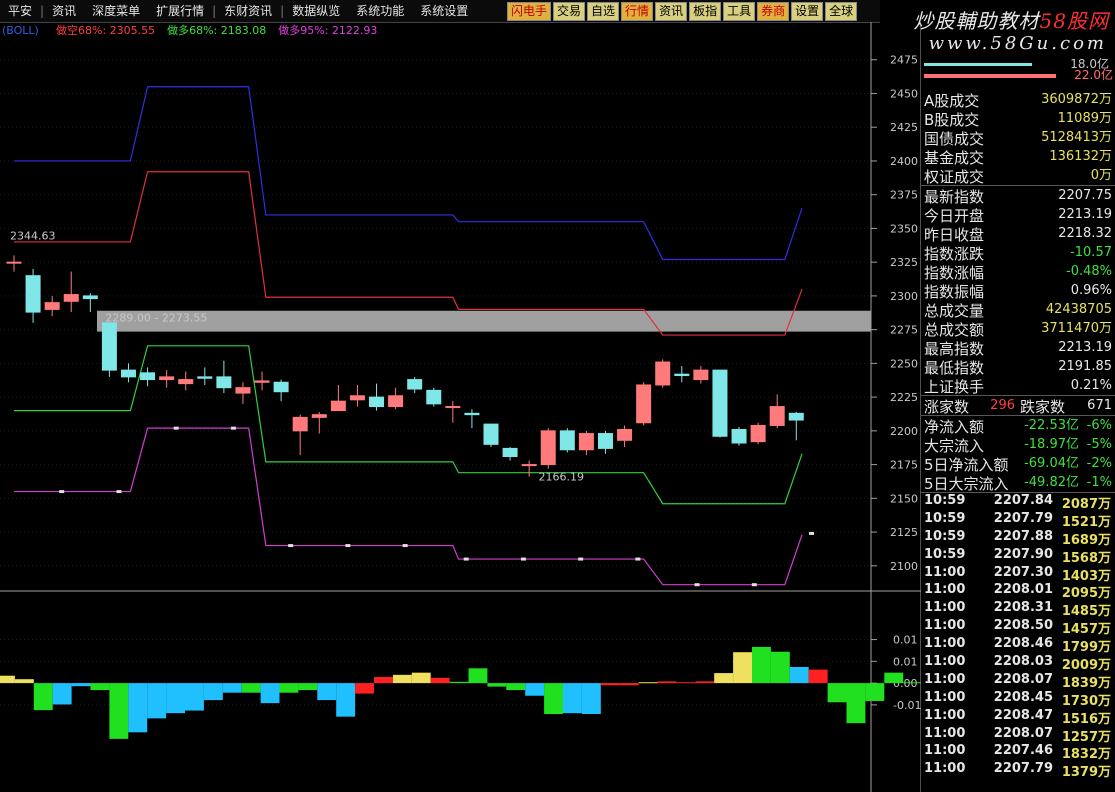 This screenshot has width=1115, height=792. What do you see at coordinates (1018, 502) in the screenshot?
I see `tick-row: 10:59 2207.84 2087万` at bounding box center [1018, 502].